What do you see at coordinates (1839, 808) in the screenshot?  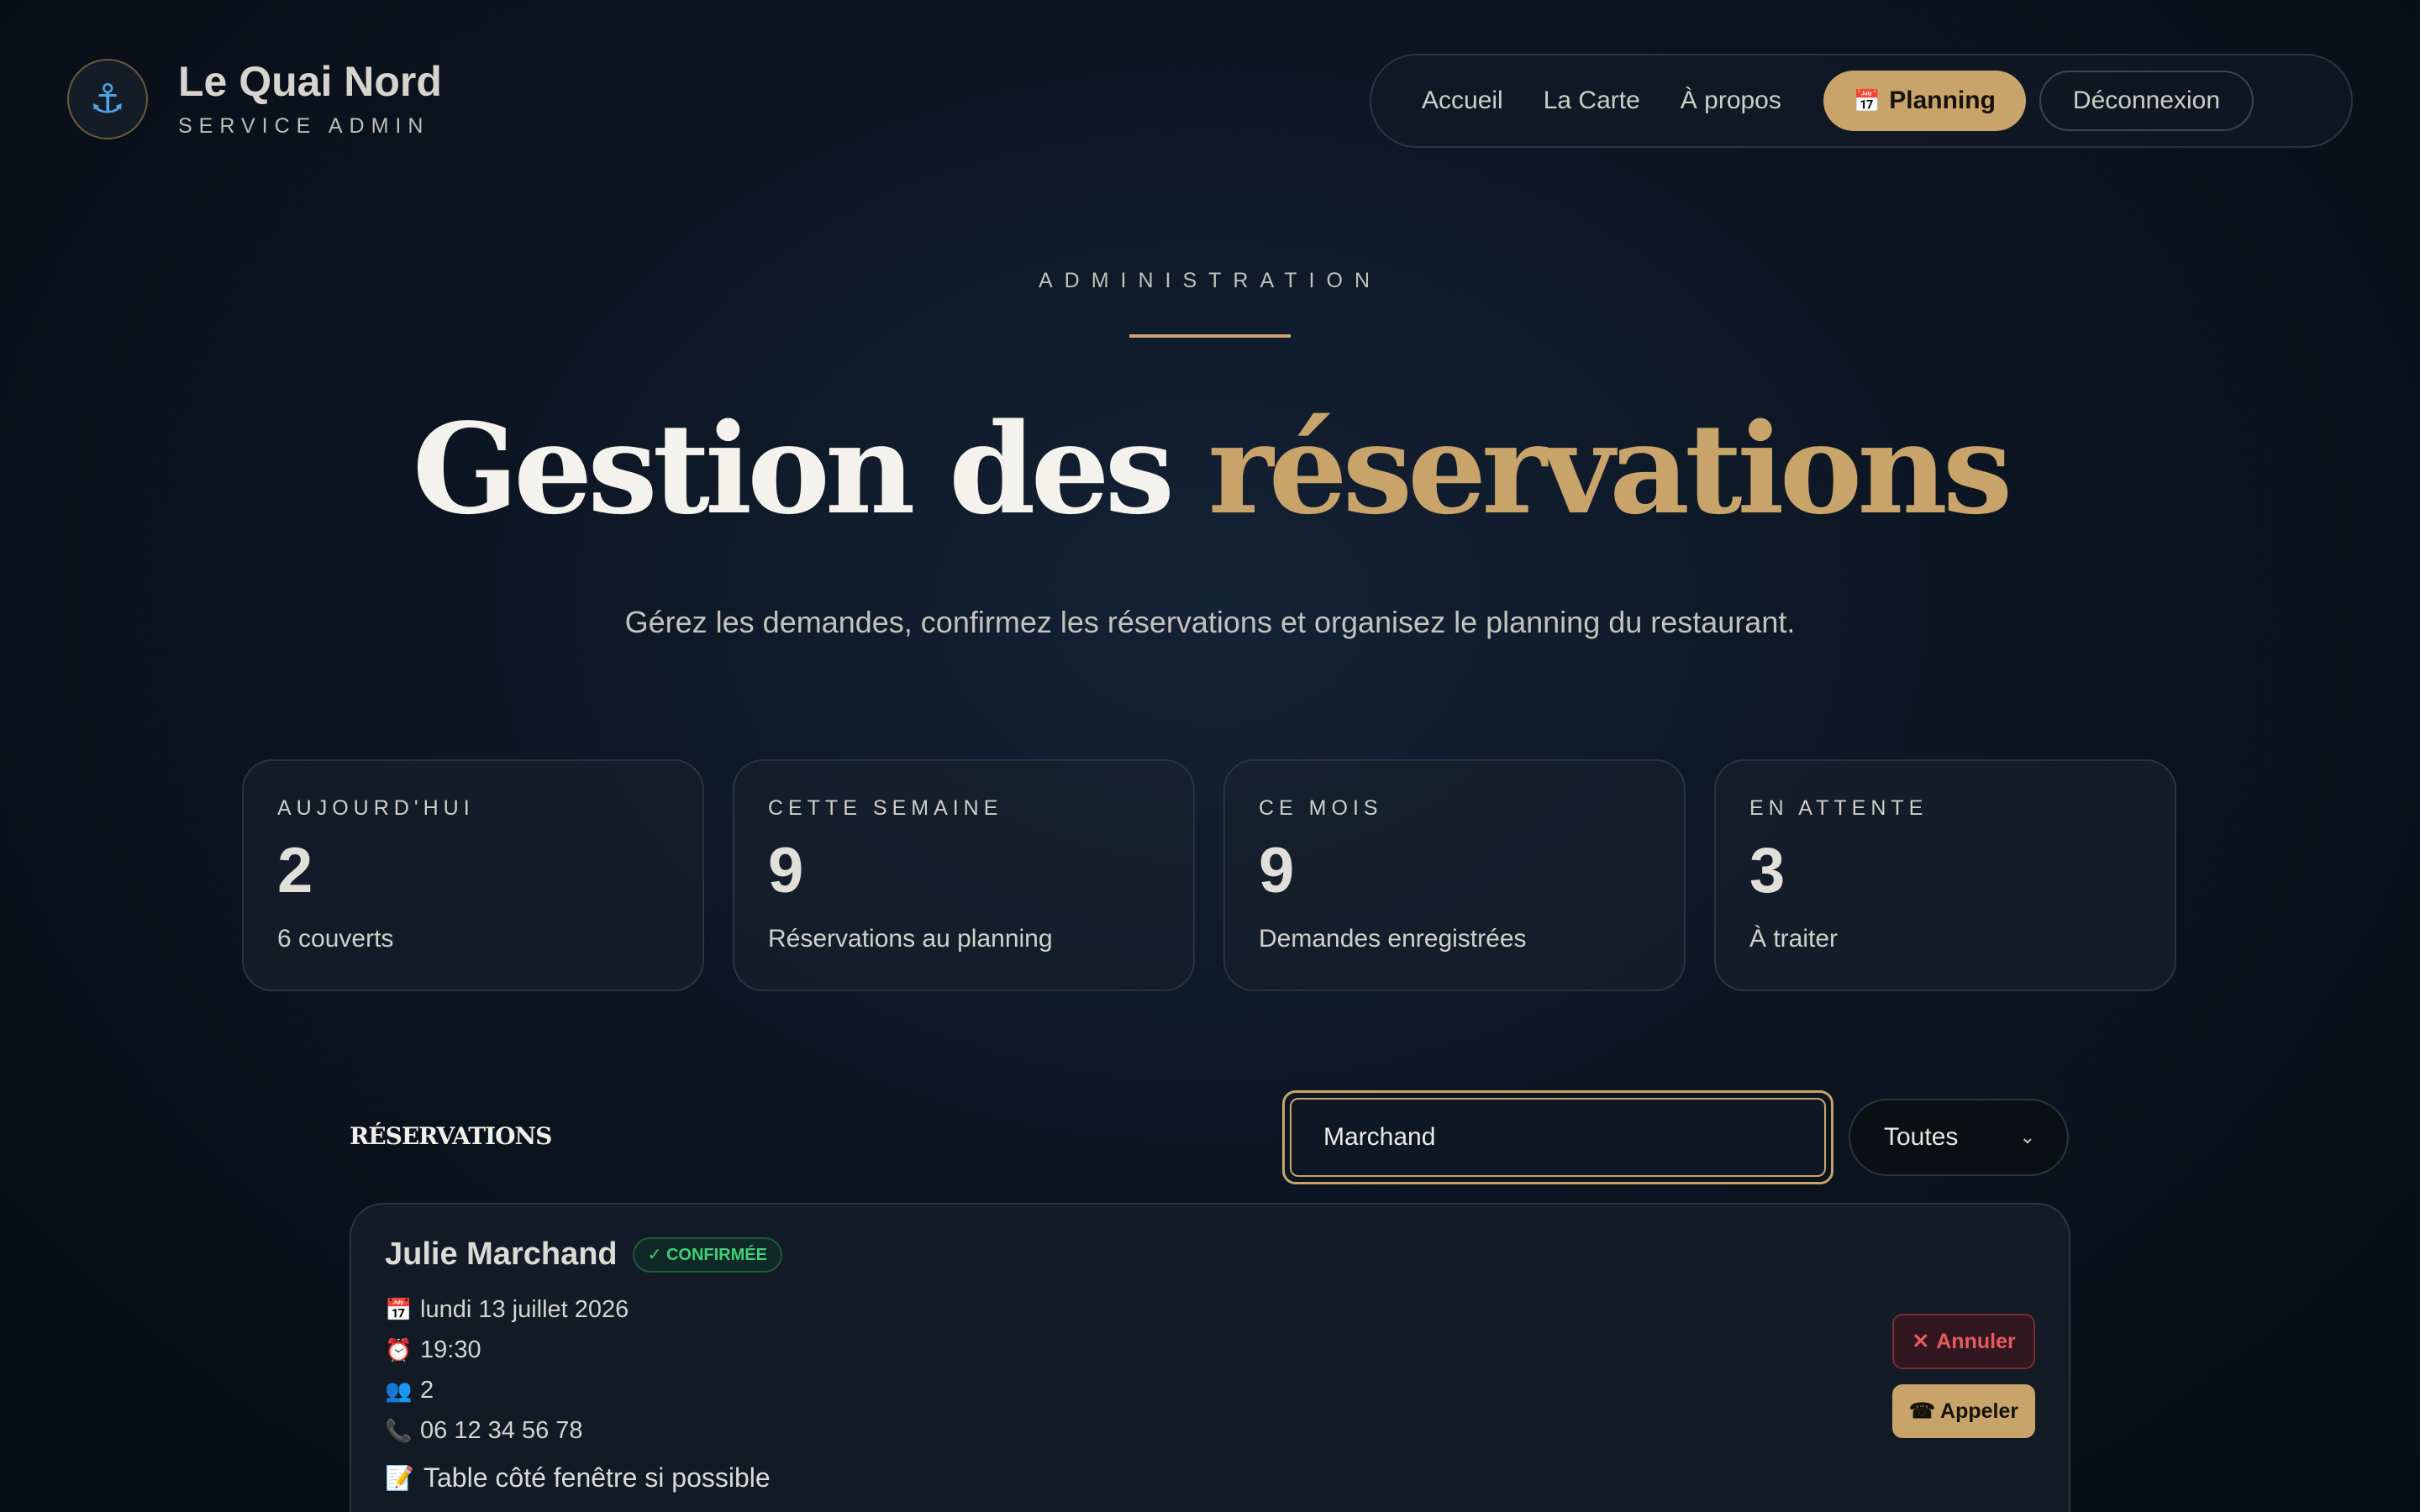 I see `stat-label: EN ATTENTE` at bounding box center [1839, 808].